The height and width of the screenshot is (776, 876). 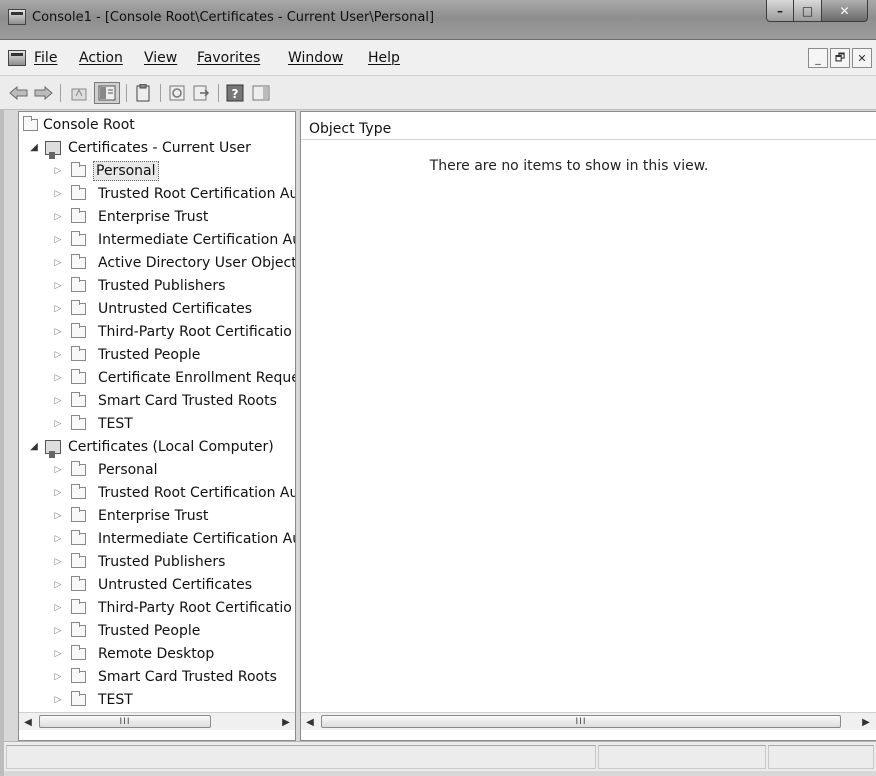 I want to click on results-horizontal-scrollbar: ◀ III ▶, so click(x=588, y=721).